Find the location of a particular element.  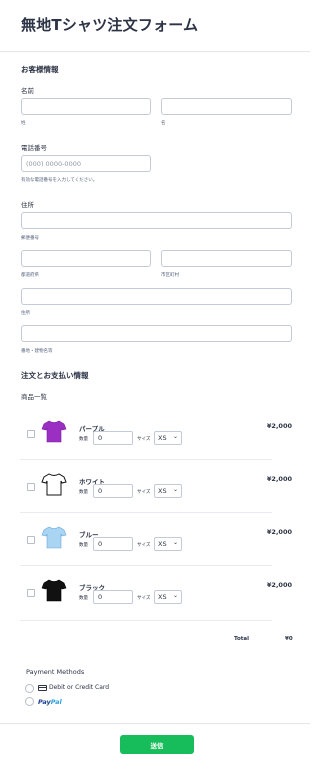

paypal-payment-radio is located at coordinates (29, 701).